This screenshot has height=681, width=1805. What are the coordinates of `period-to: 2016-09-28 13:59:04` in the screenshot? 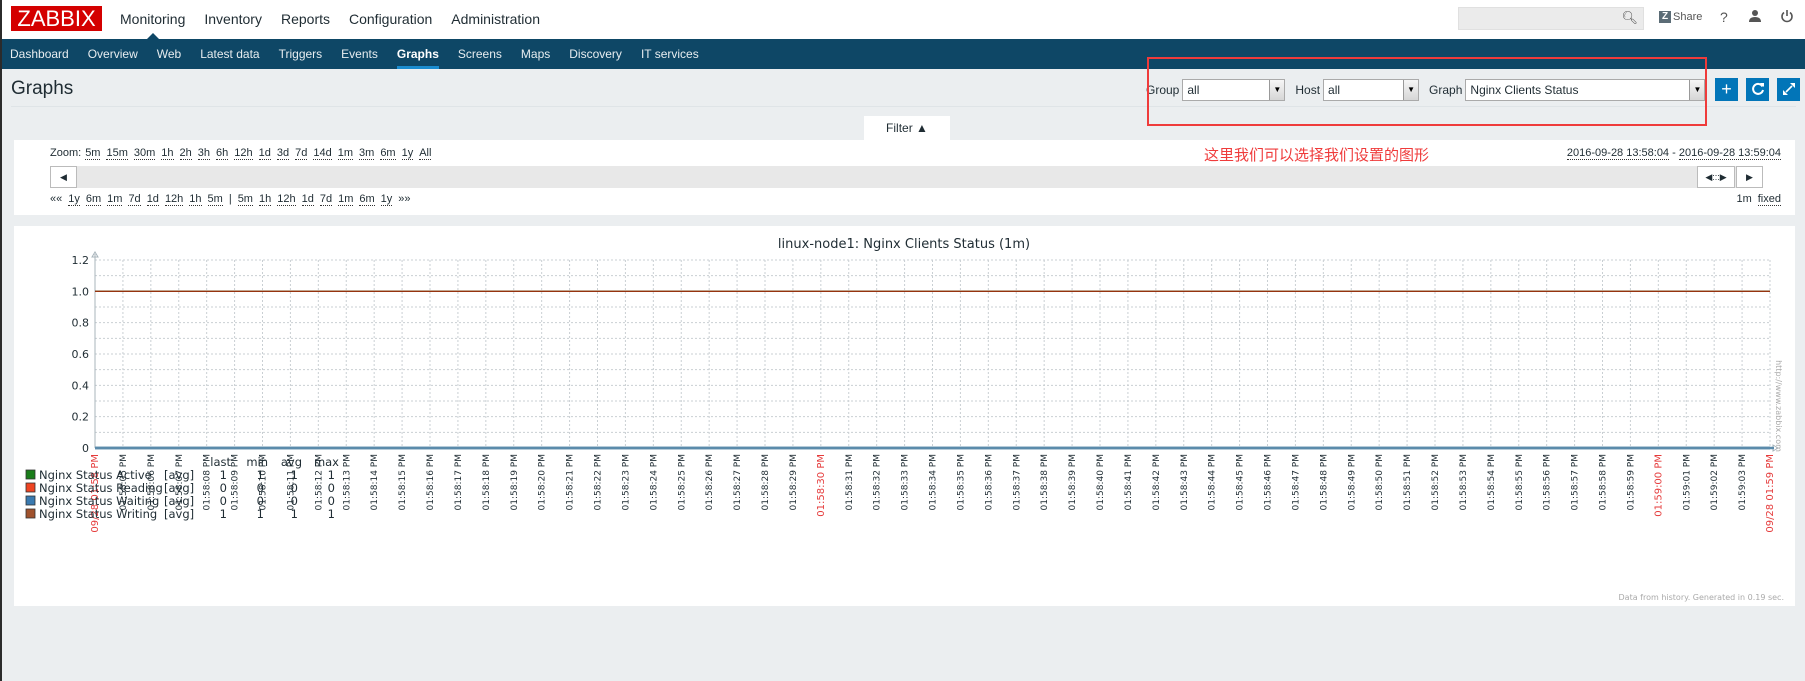 It's located at (1729, 153).